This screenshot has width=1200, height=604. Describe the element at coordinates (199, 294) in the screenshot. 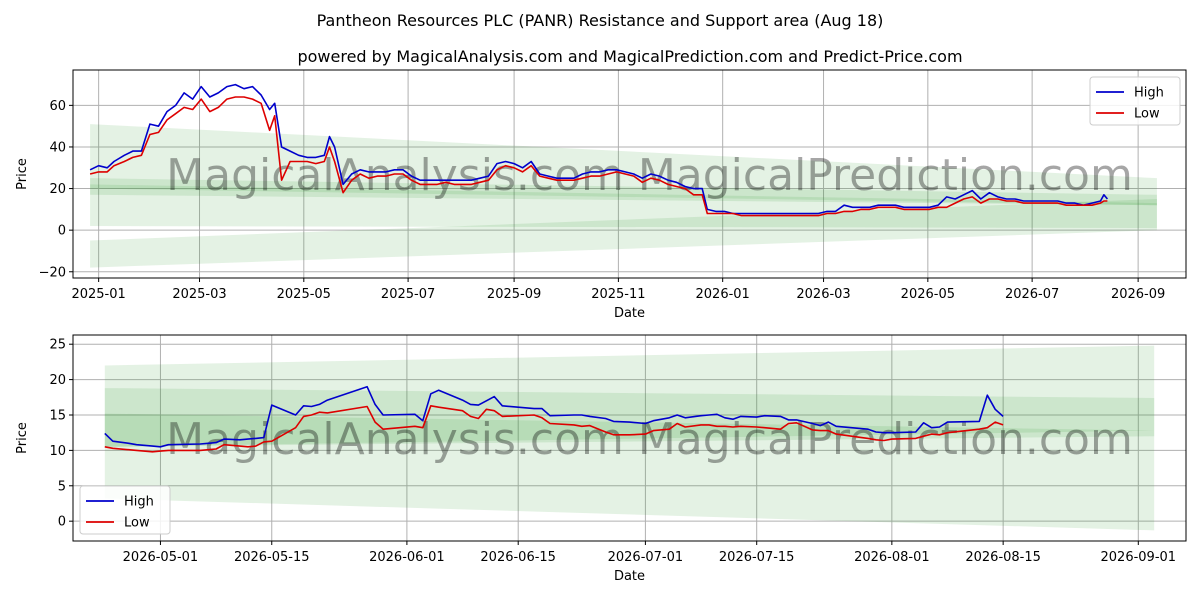

I see `x-tick-label: 2025-03` at that location.